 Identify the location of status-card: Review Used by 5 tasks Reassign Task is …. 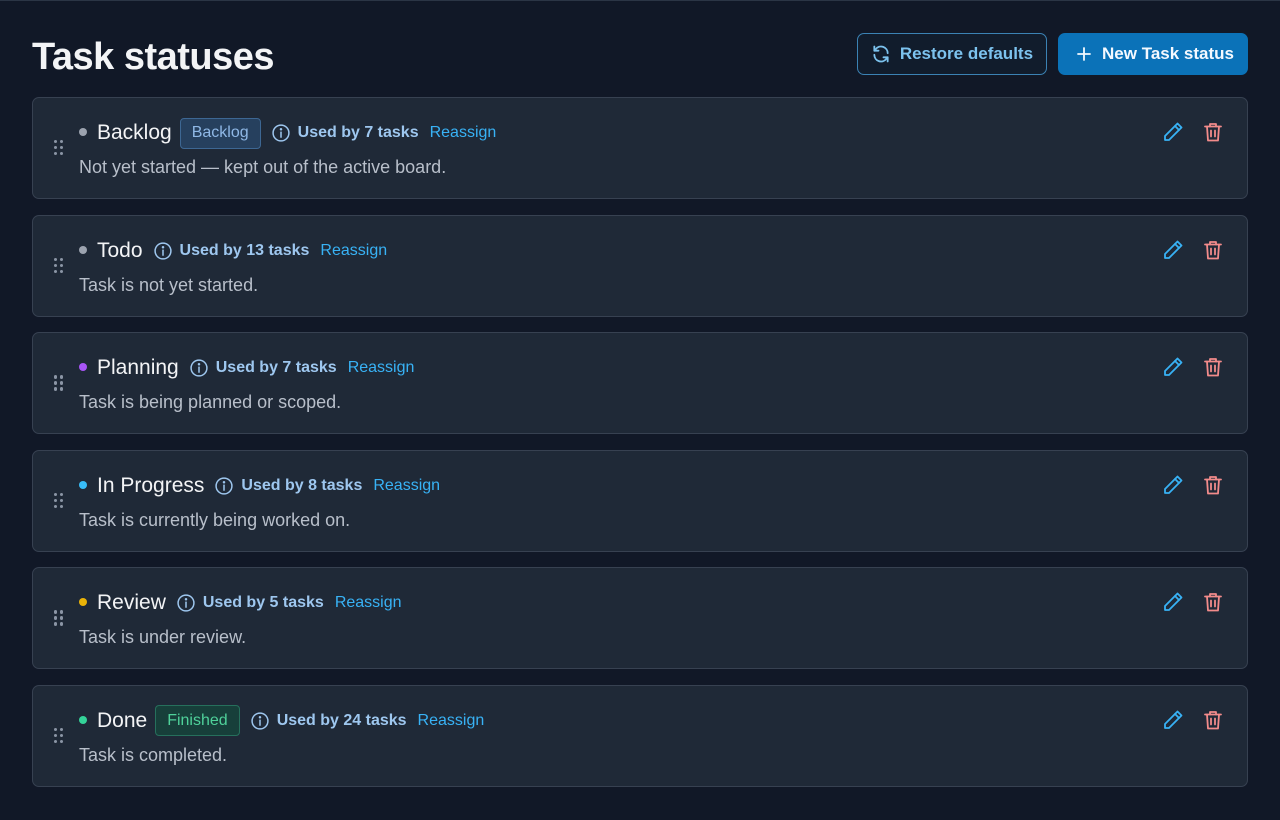
(640, 618).